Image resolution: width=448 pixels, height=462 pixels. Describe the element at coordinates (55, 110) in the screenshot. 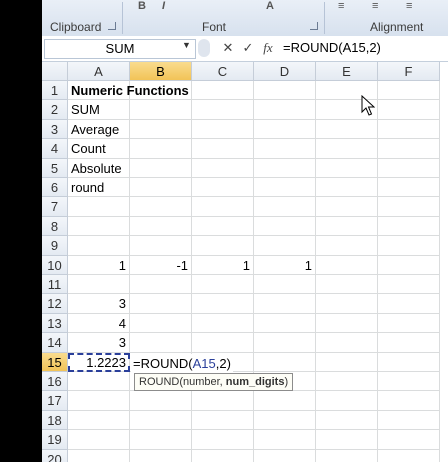

I see `row-header: 2` at that location.